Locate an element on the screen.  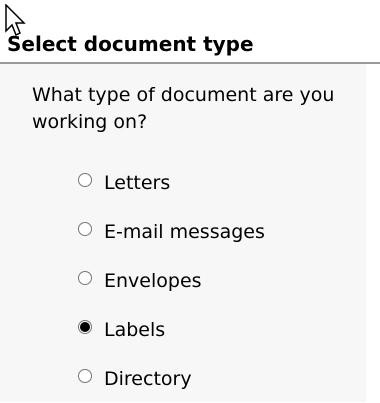
mouse-pointer-icon is located at coordinates (15, 20).